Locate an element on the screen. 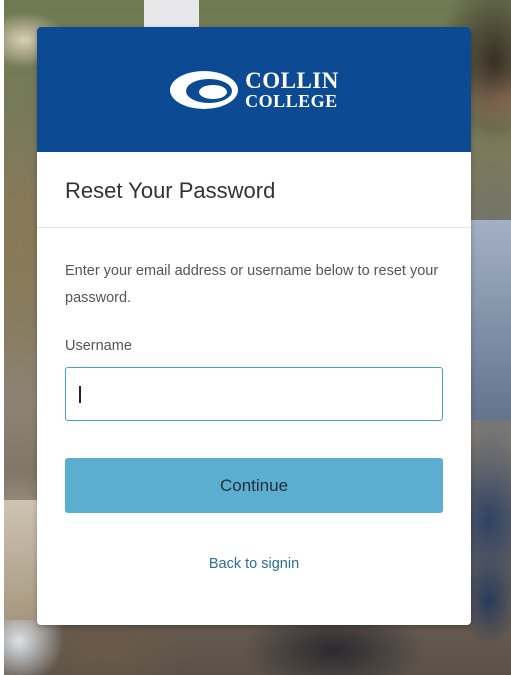  text-cursor is located at coordinates (80, 394).